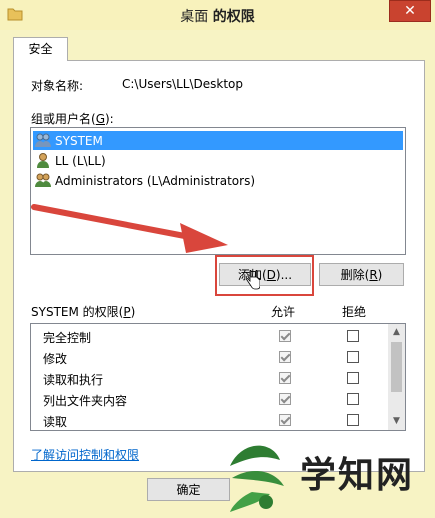  Describe the element at coordinates (80, 160) in the screenshot. I see `list-item-label: LL (L\LL)` at that location.